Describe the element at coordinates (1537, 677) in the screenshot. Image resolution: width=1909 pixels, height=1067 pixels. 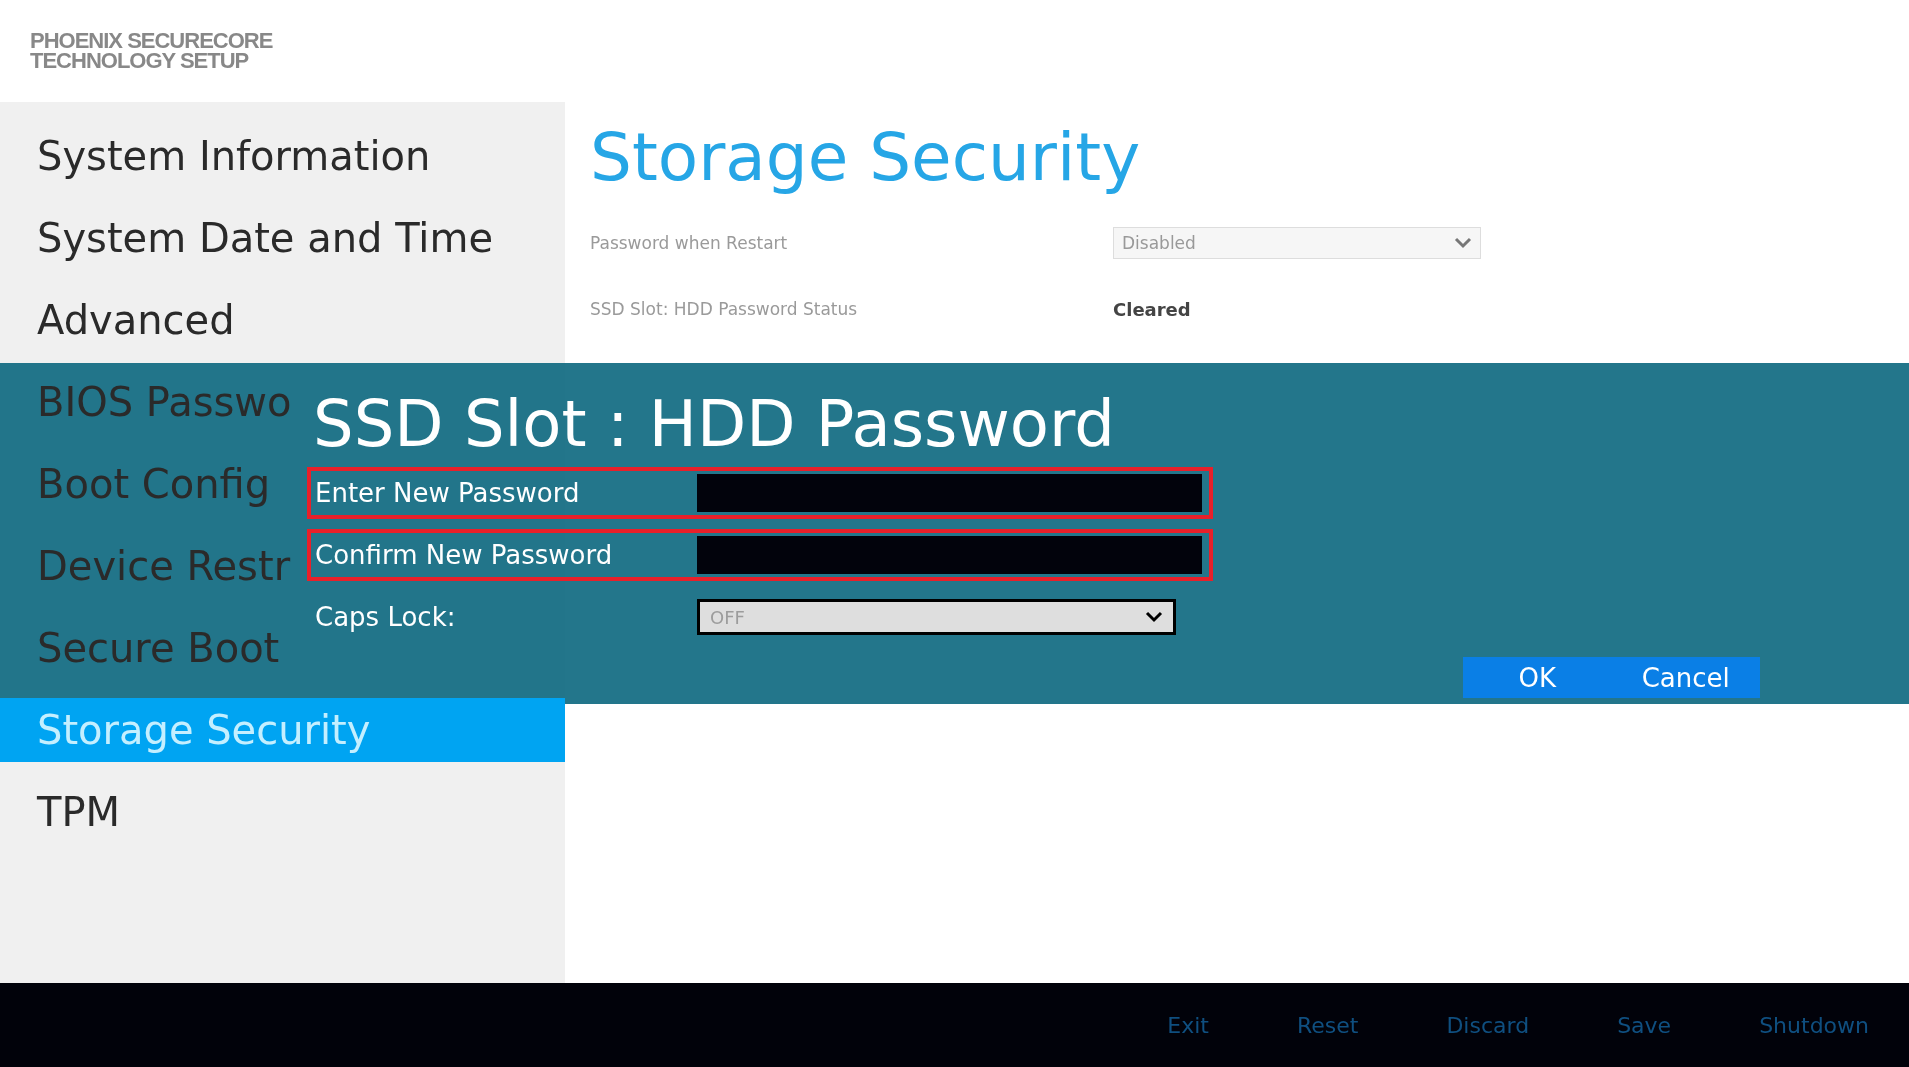
I see `dialog-button: OK` at that location.